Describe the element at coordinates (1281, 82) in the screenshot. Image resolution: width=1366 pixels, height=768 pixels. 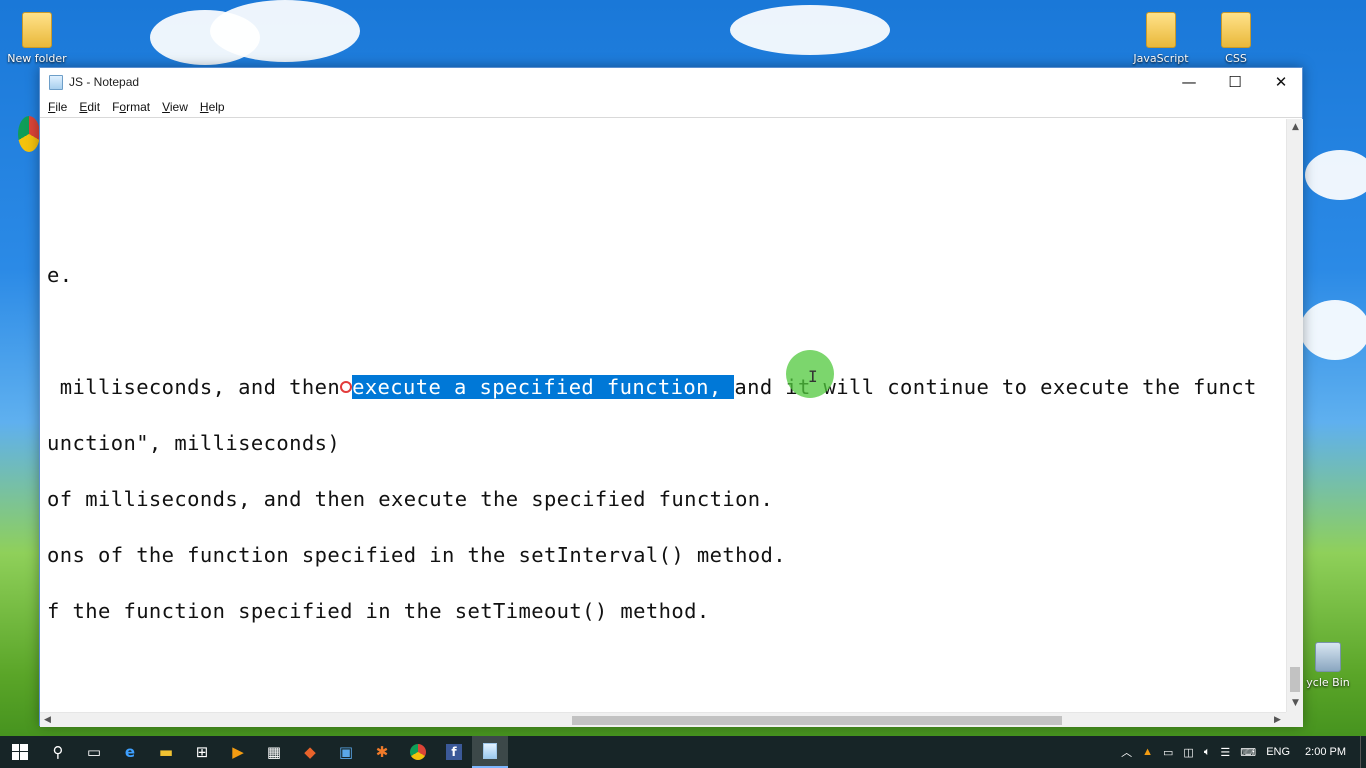
I see `close-button: ✕` at that location.